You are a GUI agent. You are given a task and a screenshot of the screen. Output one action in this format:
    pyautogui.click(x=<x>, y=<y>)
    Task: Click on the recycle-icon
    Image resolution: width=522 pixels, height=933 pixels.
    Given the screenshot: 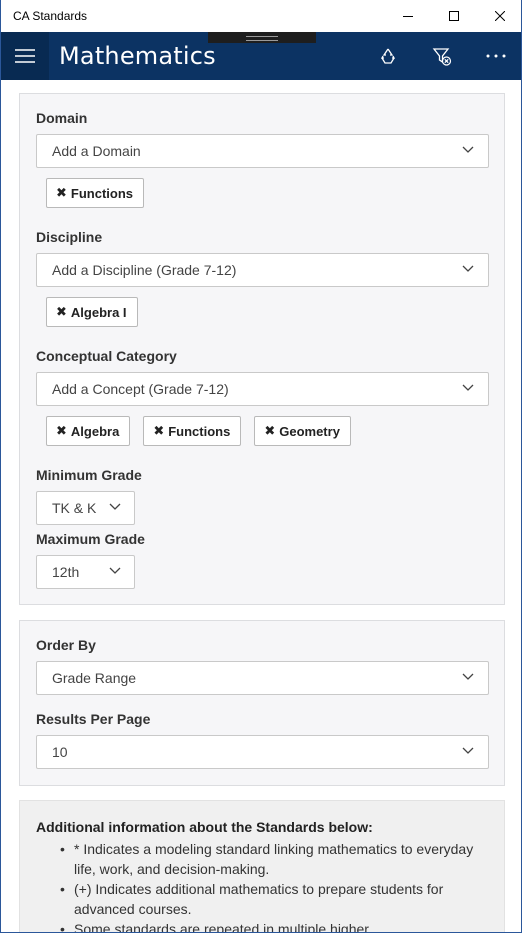 What is the action you would take?
    pyautogui.click(x=388, y=56)
    